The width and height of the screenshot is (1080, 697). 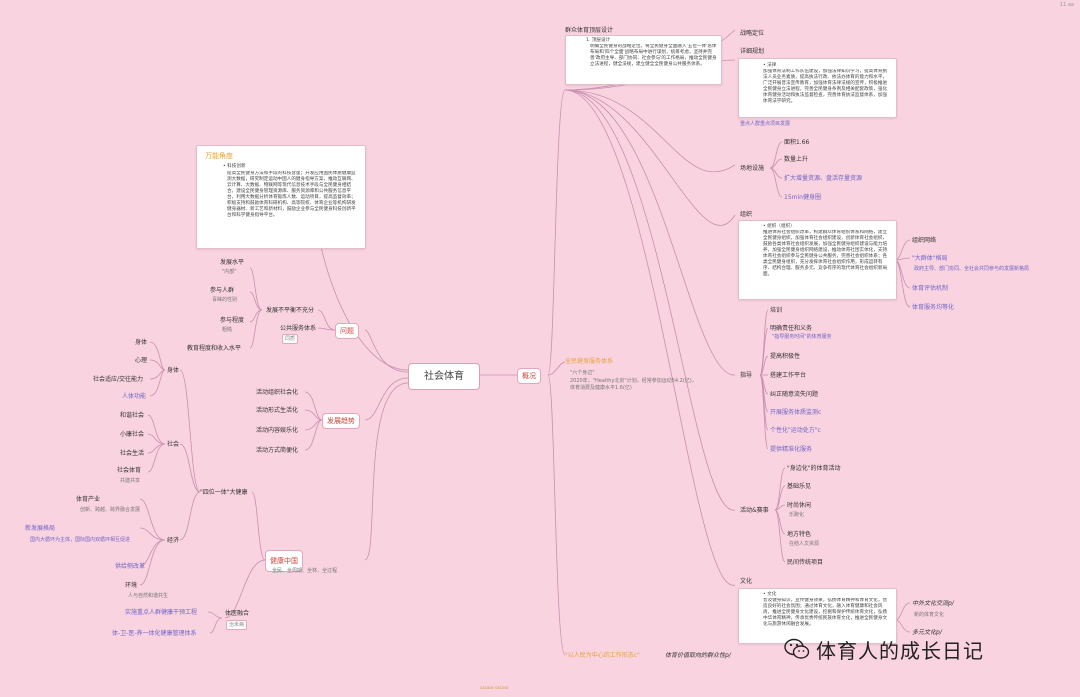 What do you see at coordinates (776, 311) in the screenshot?
I see `zhidao-item-1: 培训` at bounding box center [776, 311].